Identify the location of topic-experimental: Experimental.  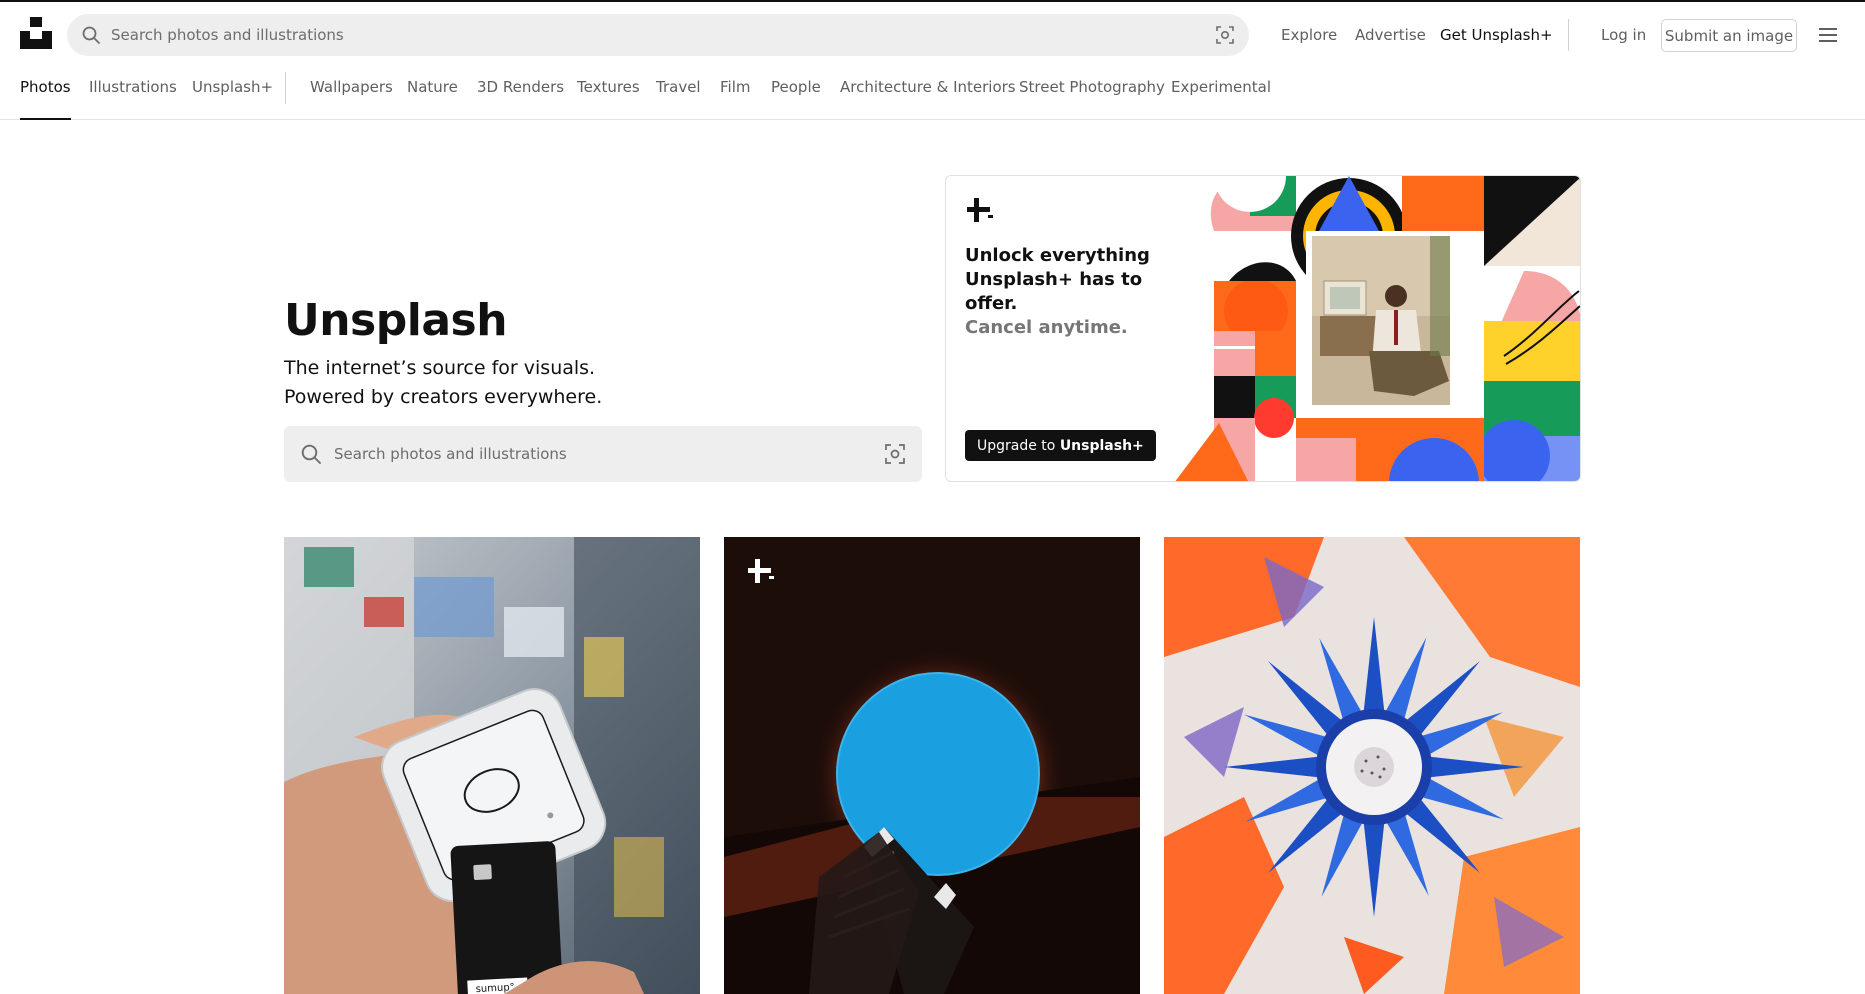
(1221, 92).